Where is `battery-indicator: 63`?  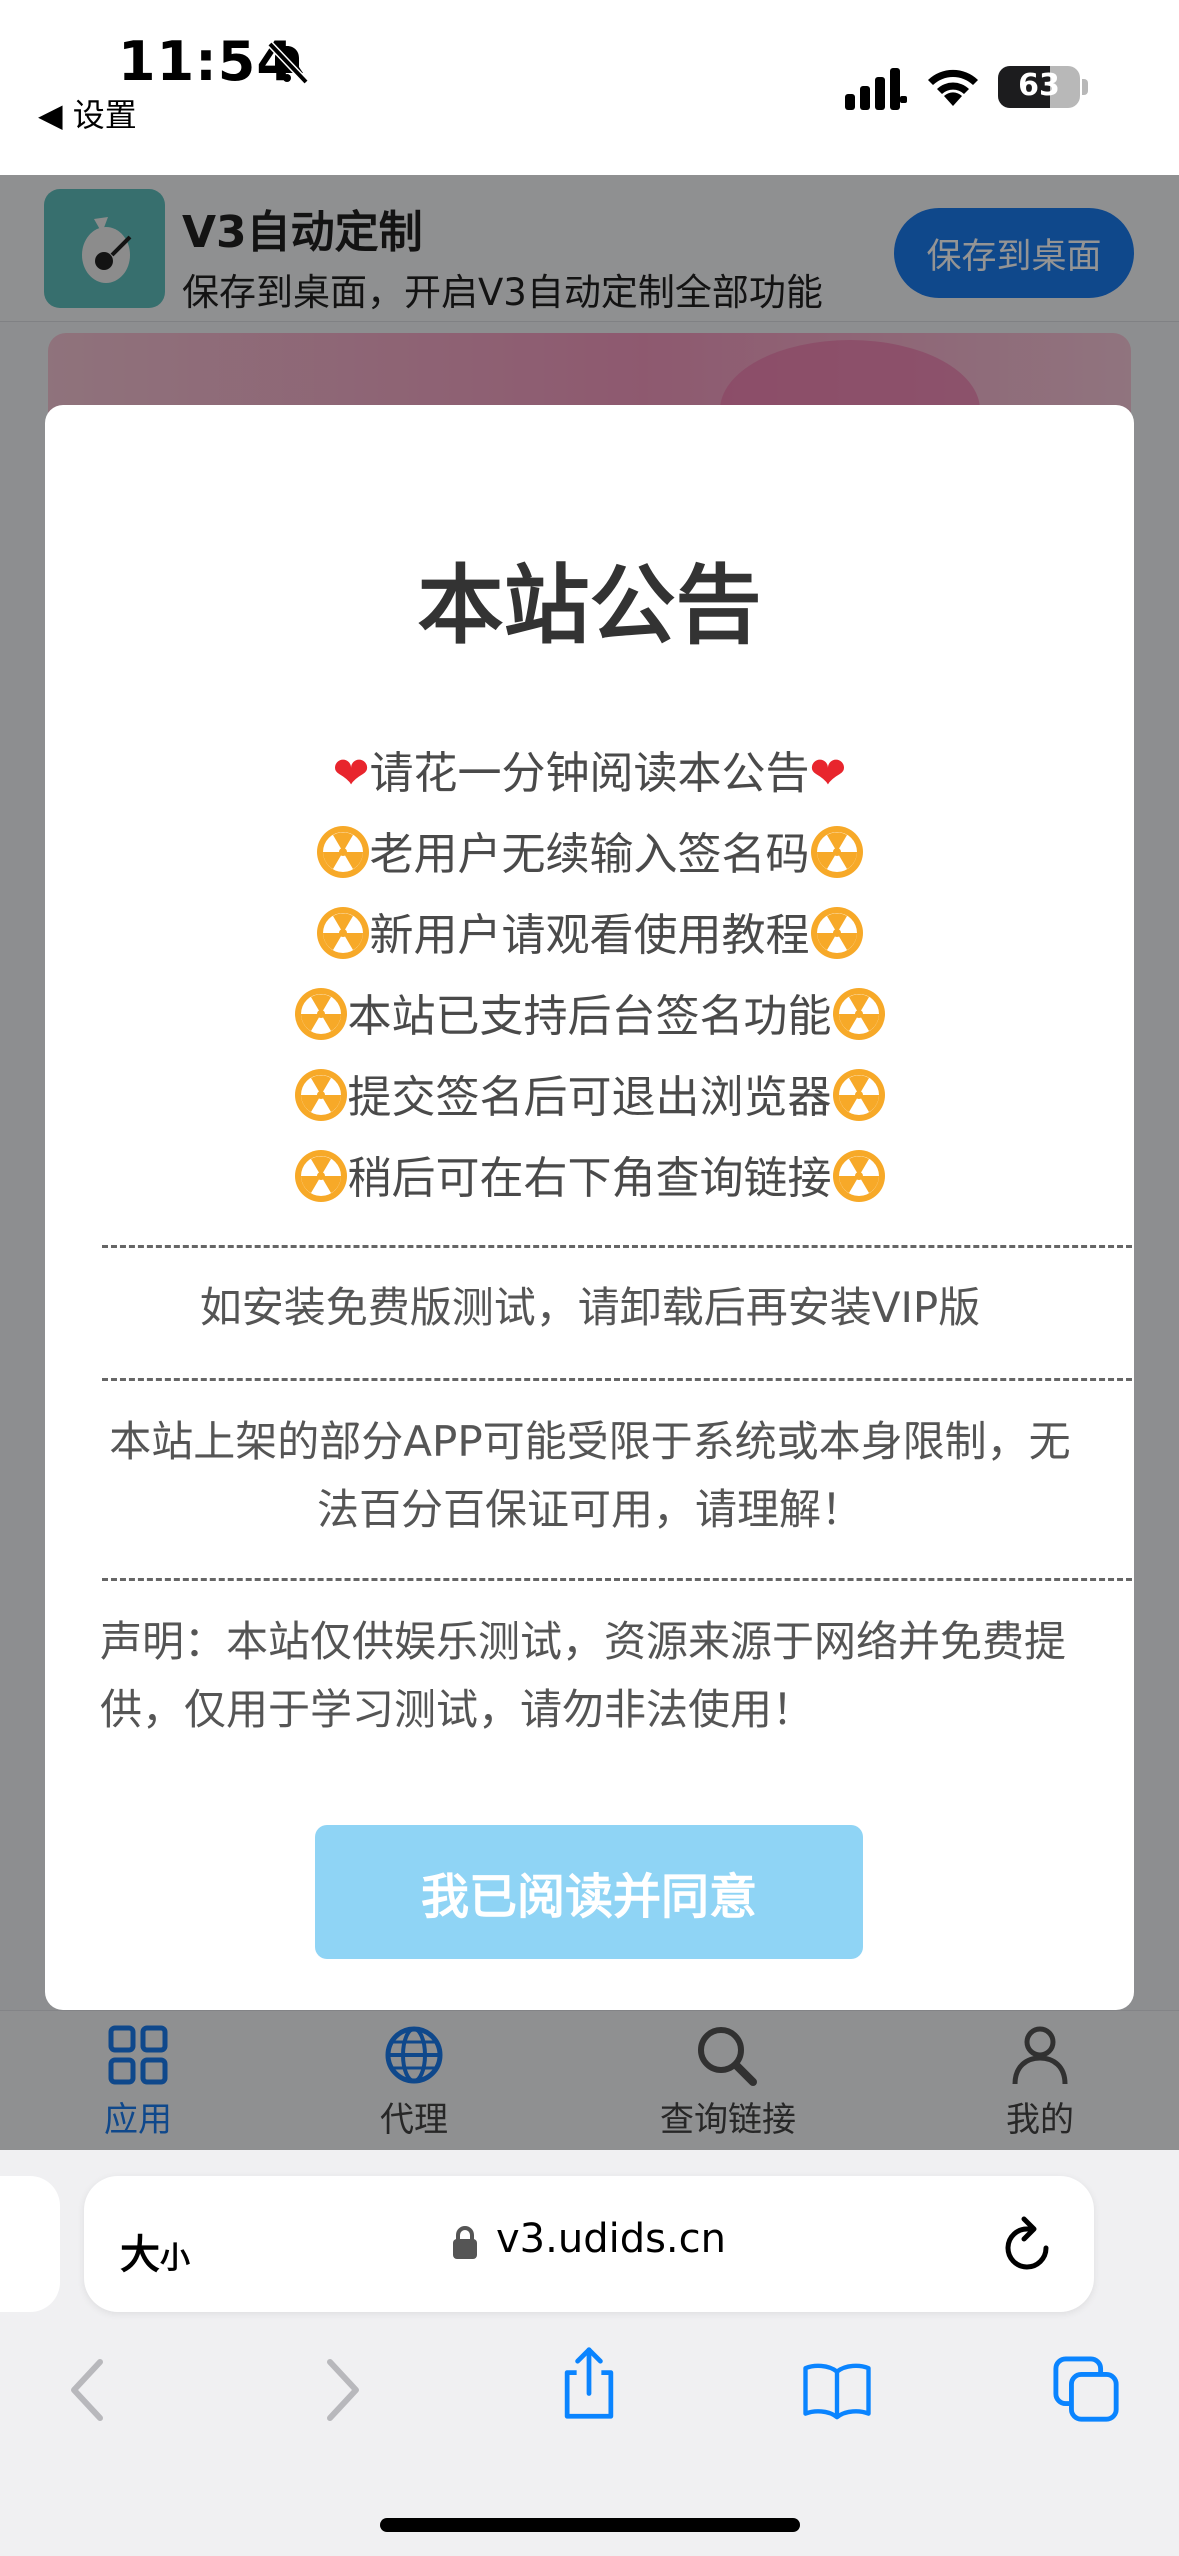 battery-indicator: 63 is located at coordinates (1039, 87).